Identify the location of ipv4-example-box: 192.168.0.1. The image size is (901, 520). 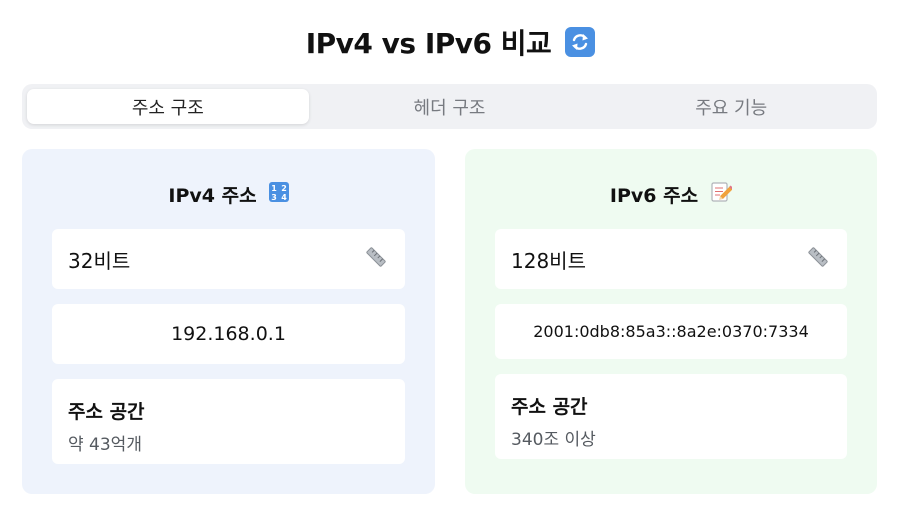
(228, 334).